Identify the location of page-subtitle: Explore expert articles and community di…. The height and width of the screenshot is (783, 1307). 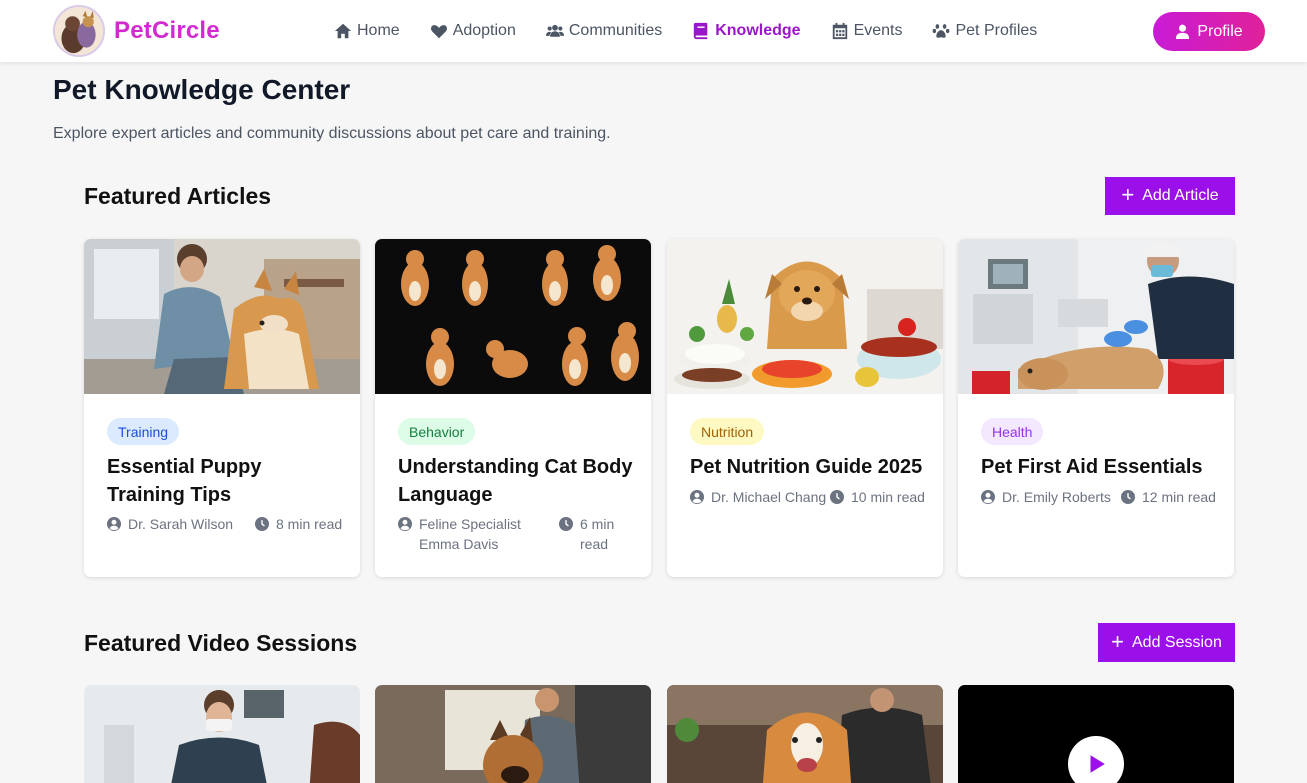
(332, 133).